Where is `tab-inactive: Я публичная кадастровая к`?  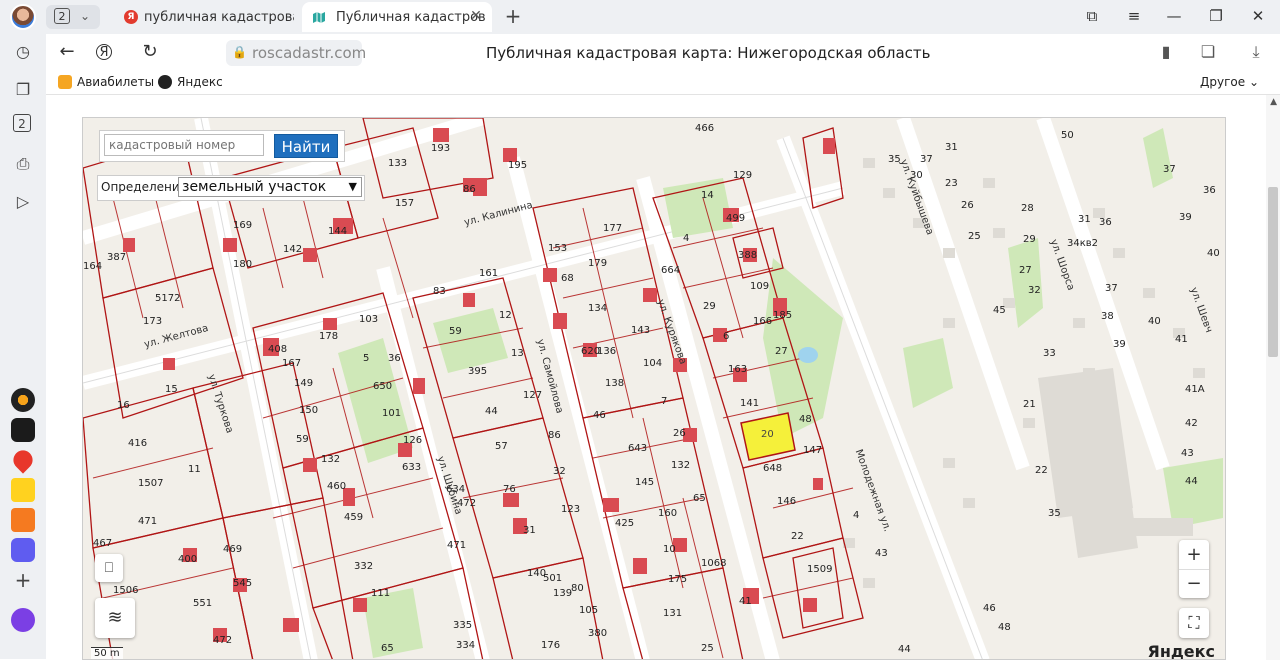
tab-inactive: Я публичная кадастровая к is located at coordinates (205, 17).